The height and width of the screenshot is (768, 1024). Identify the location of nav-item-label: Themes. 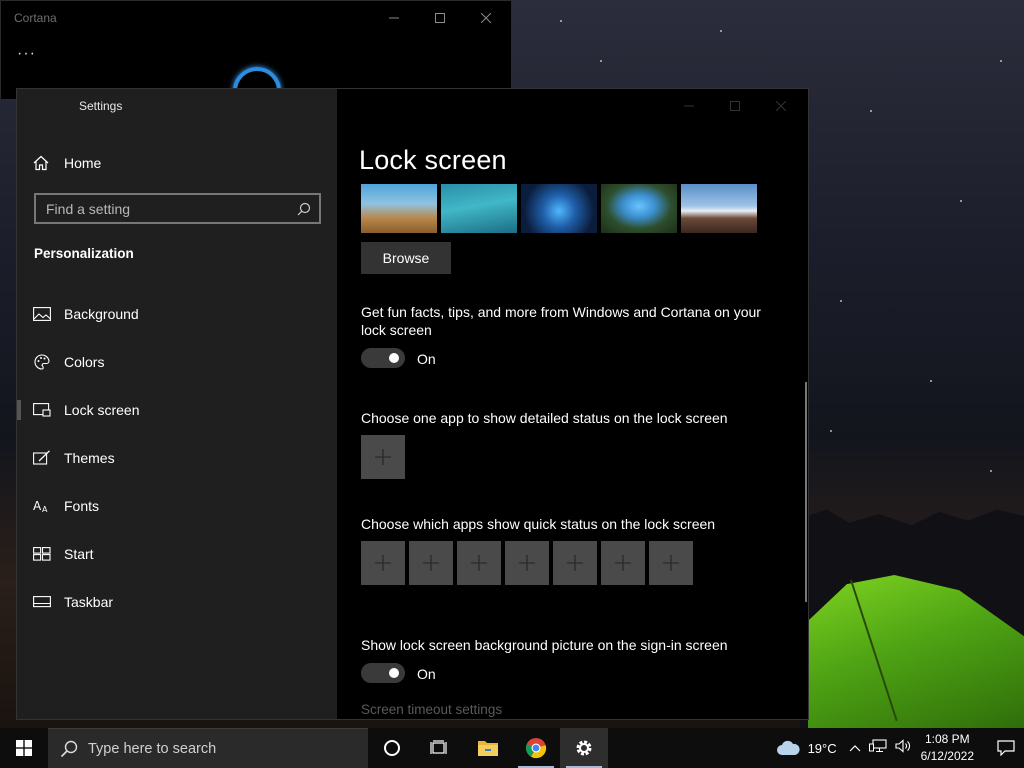
(89, 458).